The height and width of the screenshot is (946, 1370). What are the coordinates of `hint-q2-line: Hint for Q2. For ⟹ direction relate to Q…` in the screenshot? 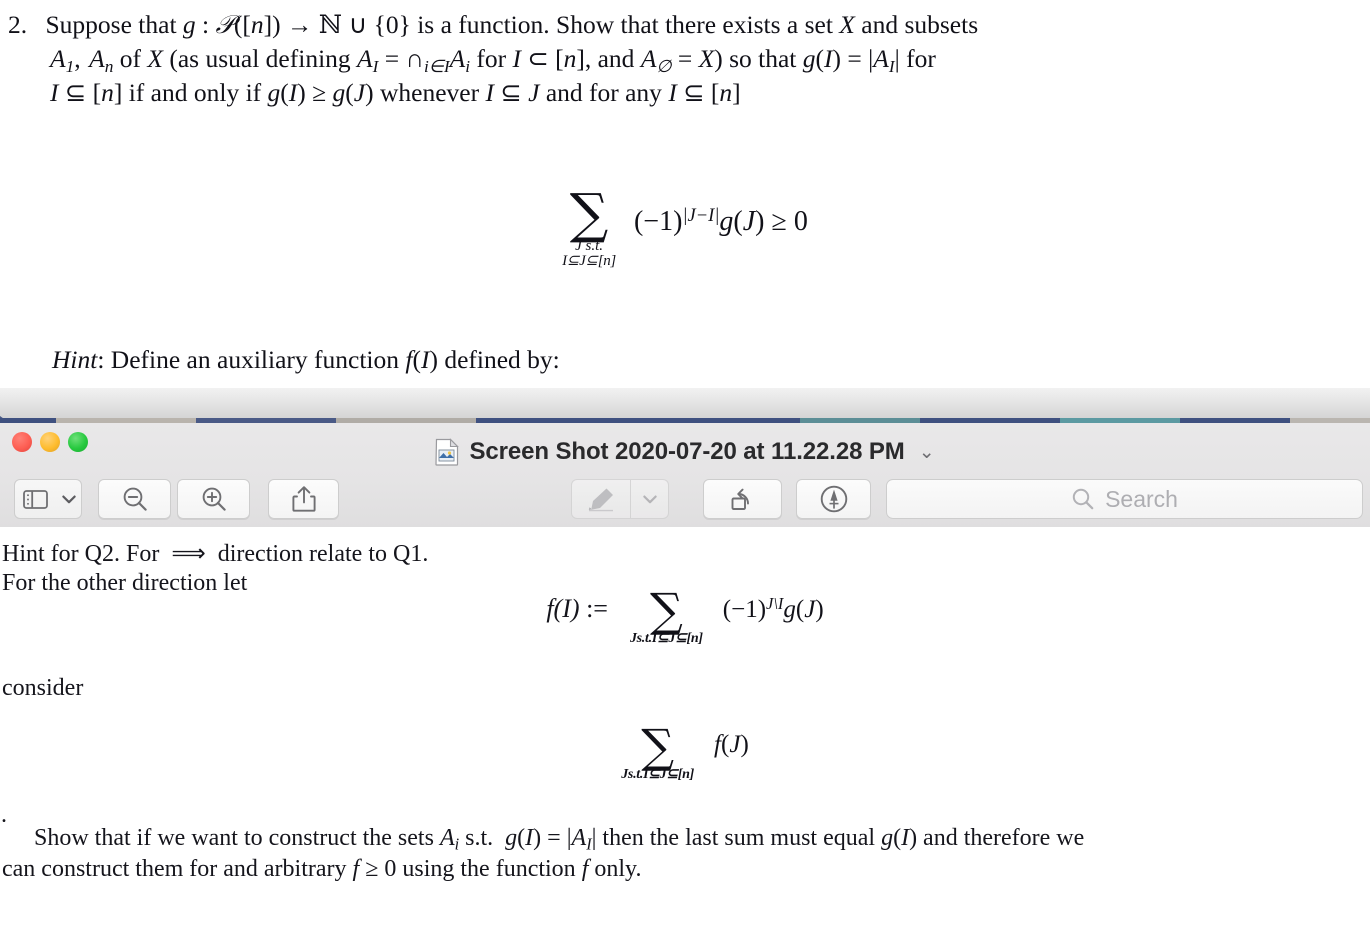 It's located at (215, 554).